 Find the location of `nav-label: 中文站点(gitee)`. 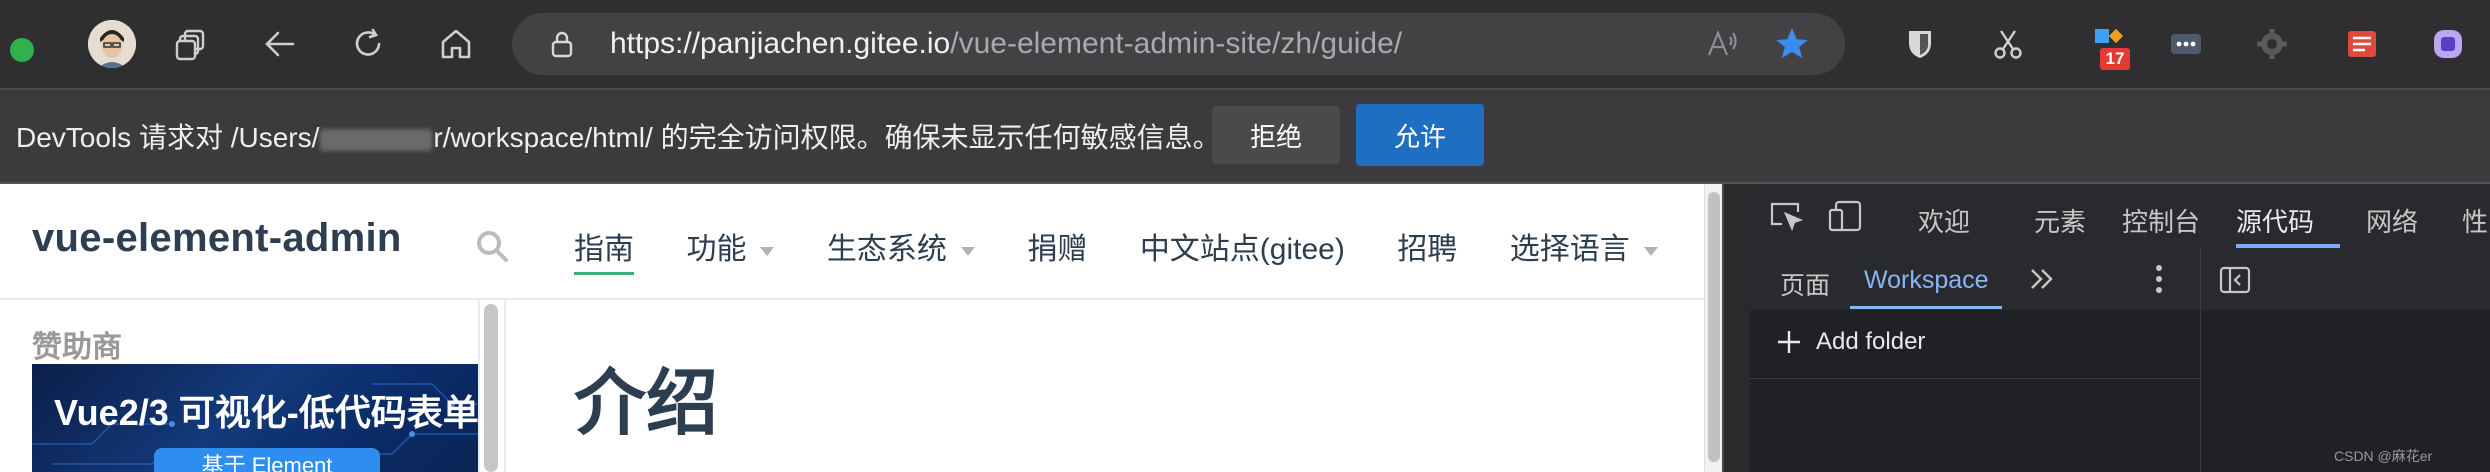

nav-label: 中文站点(gitee) is located at coordinates (1242, 249).